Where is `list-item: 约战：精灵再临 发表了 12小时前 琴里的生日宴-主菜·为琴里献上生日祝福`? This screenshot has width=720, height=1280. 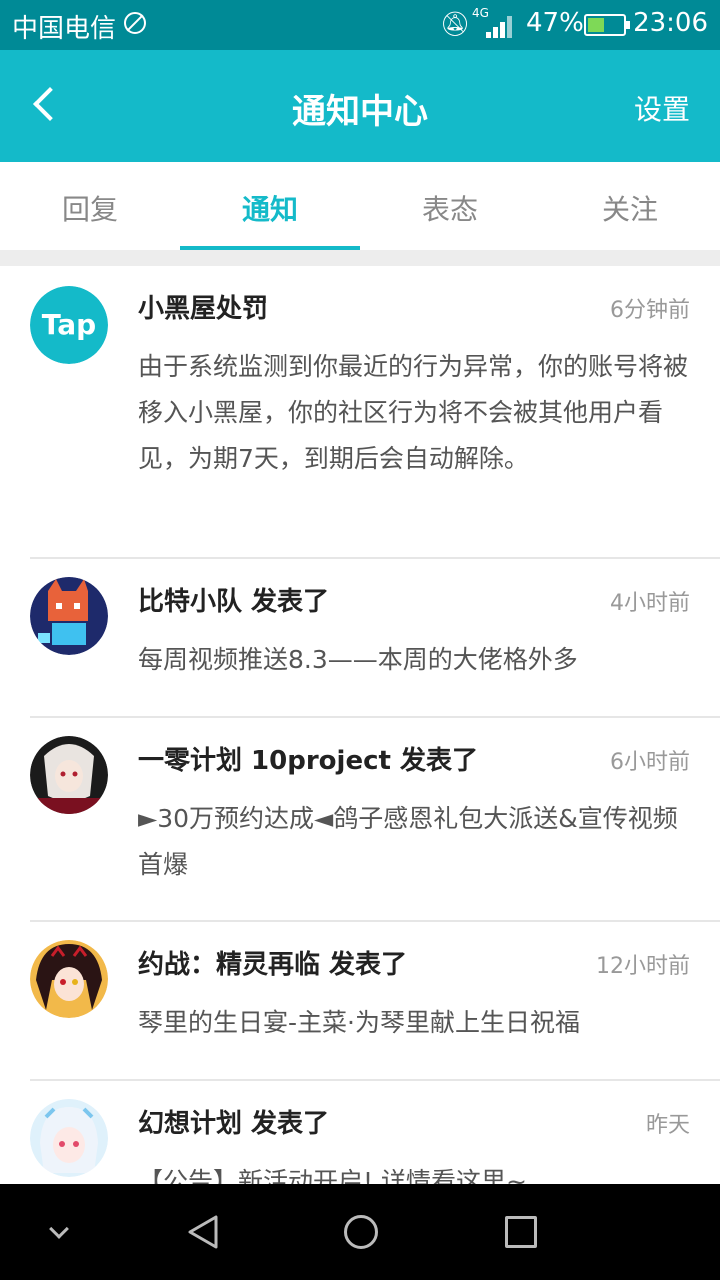
list-item: 约战：精灵再临 发表了 12小时前 琴里的生日宴-主菜·为琴里献上生日祝福 is located at coordinates (375, 1001).